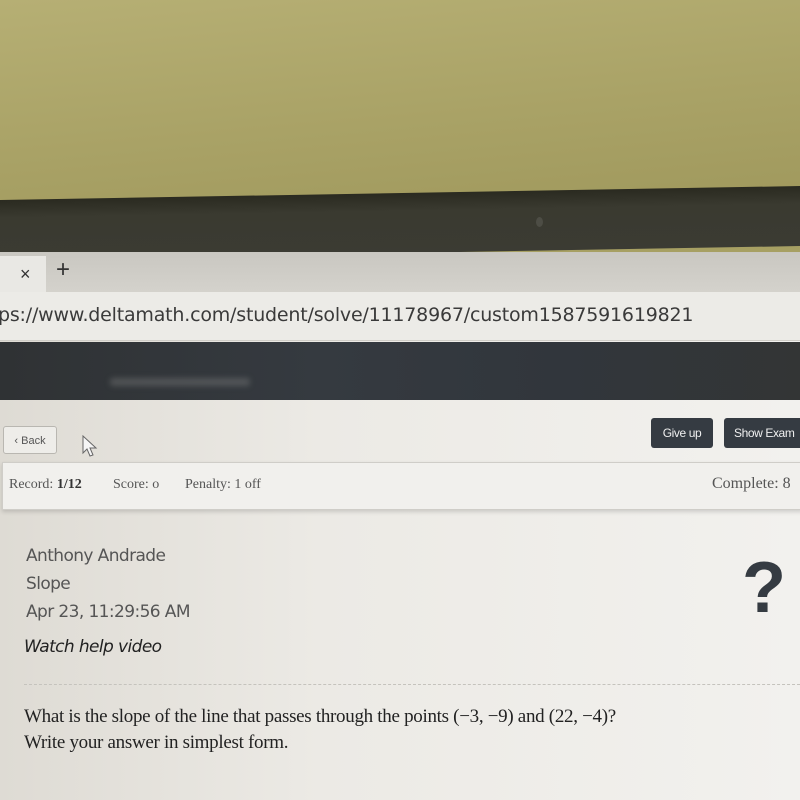 This screenshot has width=800, height=800. What do you see at coordinates (539, 222) in the screenshot?
I see `webcam` at bounding box center [539, 222].